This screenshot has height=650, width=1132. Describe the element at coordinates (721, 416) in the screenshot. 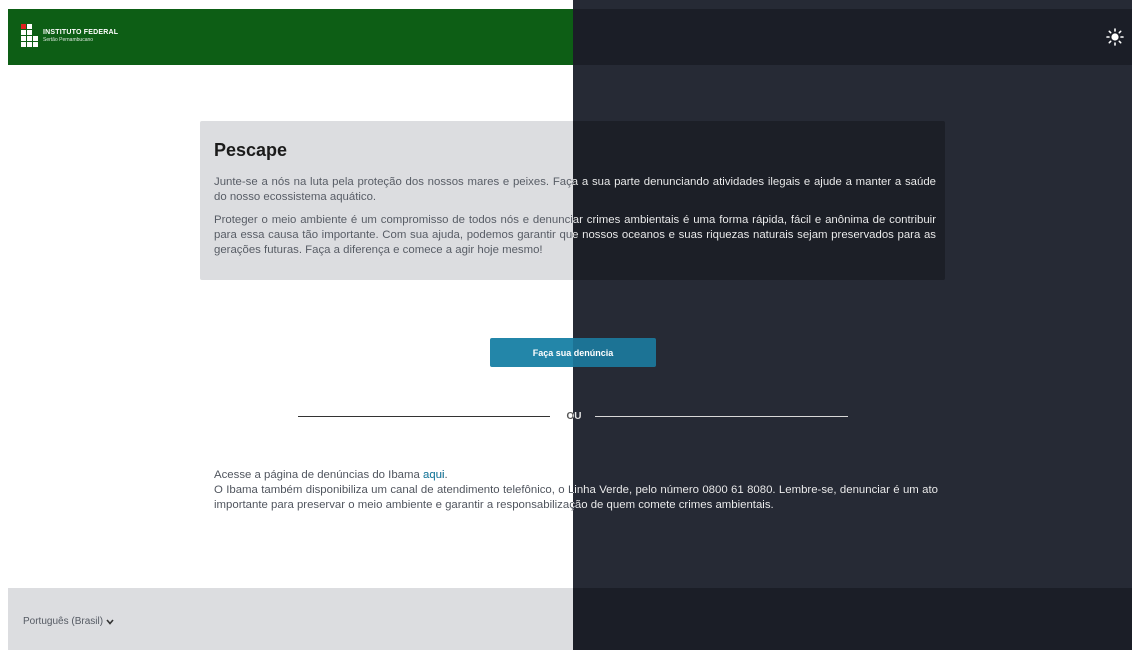

I see `divider-line-right` at that location.